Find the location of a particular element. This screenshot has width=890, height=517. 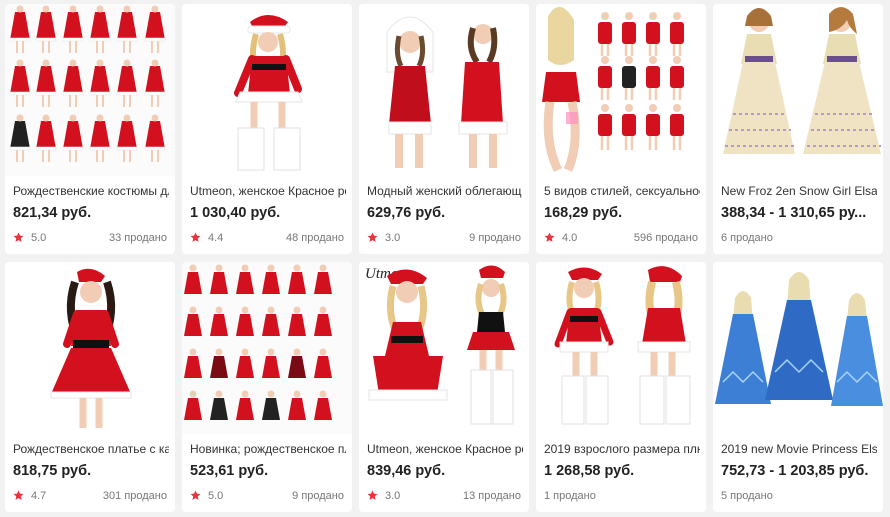

product-price: 821,34 руб. is located at coordinates (52, 213).